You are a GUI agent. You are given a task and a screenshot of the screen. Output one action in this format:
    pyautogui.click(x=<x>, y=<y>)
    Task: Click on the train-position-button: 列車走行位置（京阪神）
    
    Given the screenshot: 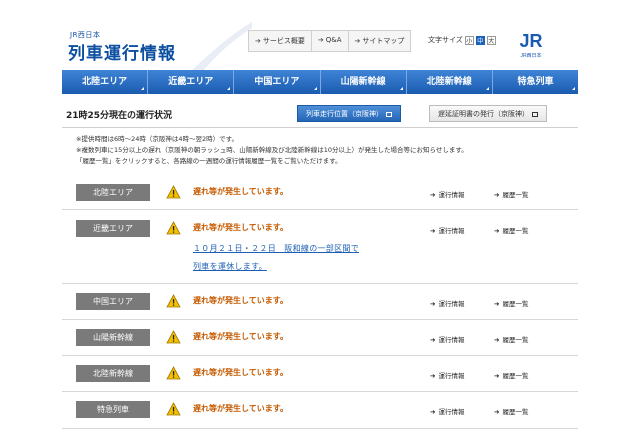 What is the action you would take?
    pyautogui.click(x=349, y=113)
    